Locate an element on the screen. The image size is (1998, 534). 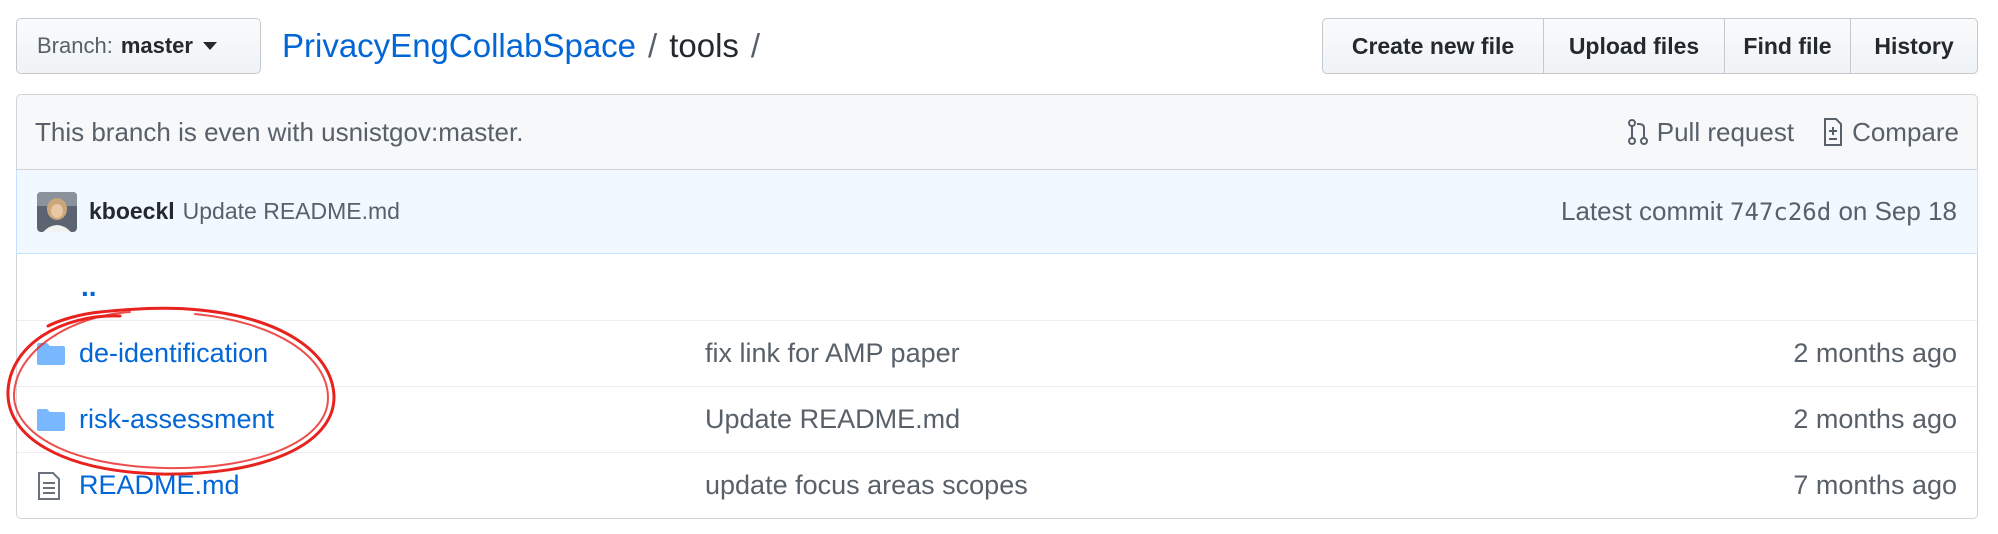
commit-date: on Sep 18 is located at coordinates (1897, 211).